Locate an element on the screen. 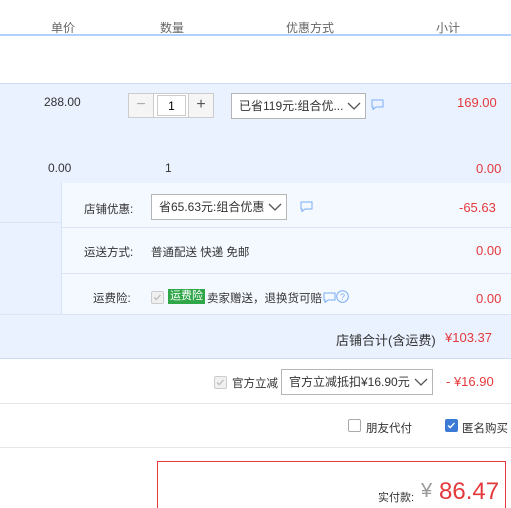 This screenshot has width=511, height=508. insurance-badge: 运费险 is located at coordinates (186, 296).